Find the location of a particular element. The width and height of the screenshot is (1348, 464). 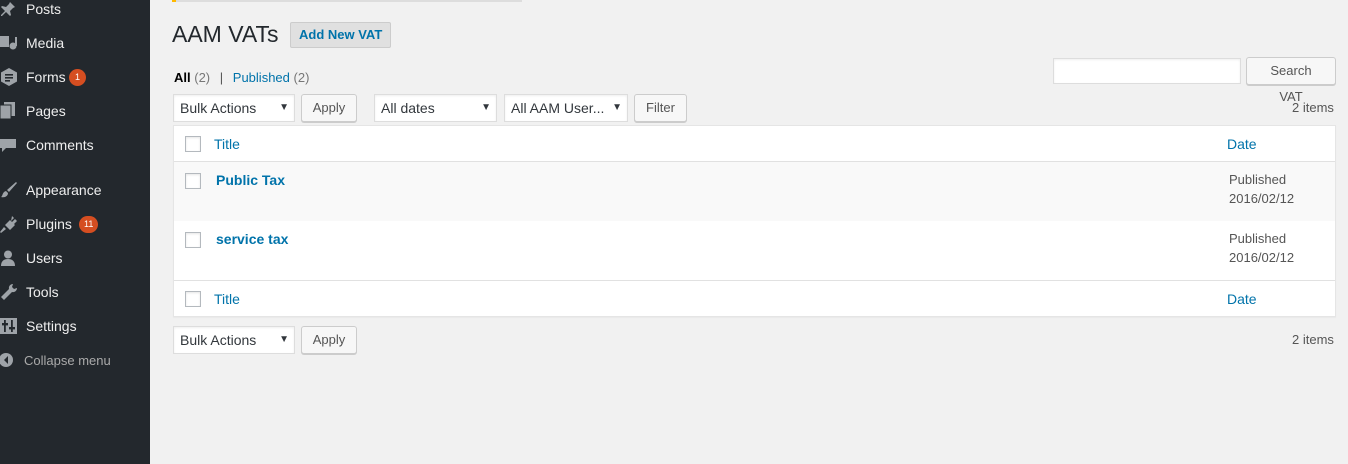

sidebar-item-label: Settings is located at coordinates (51, 326).